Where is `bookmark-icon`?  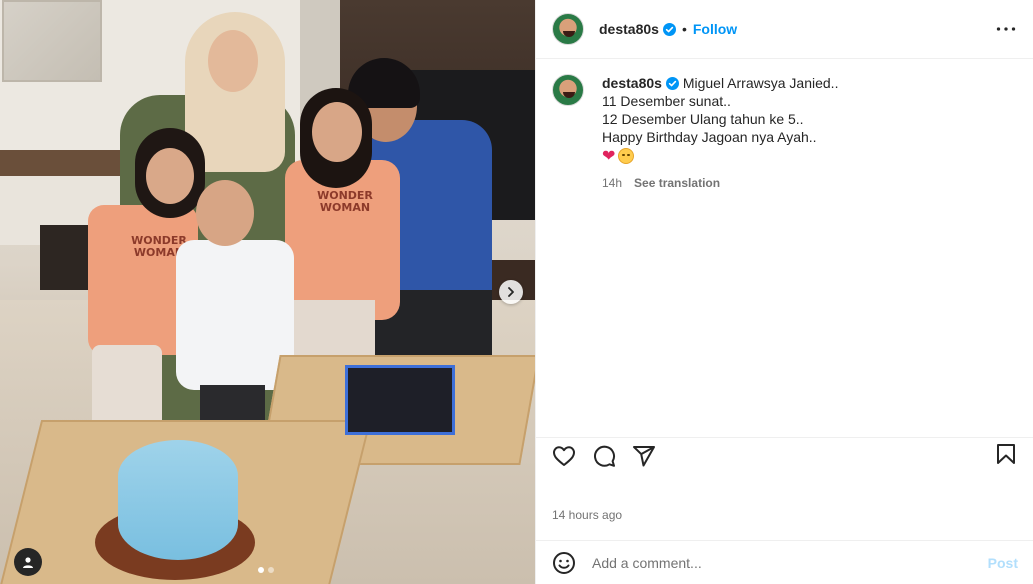
bookmark-icon is located at coordinates (1006, 454).